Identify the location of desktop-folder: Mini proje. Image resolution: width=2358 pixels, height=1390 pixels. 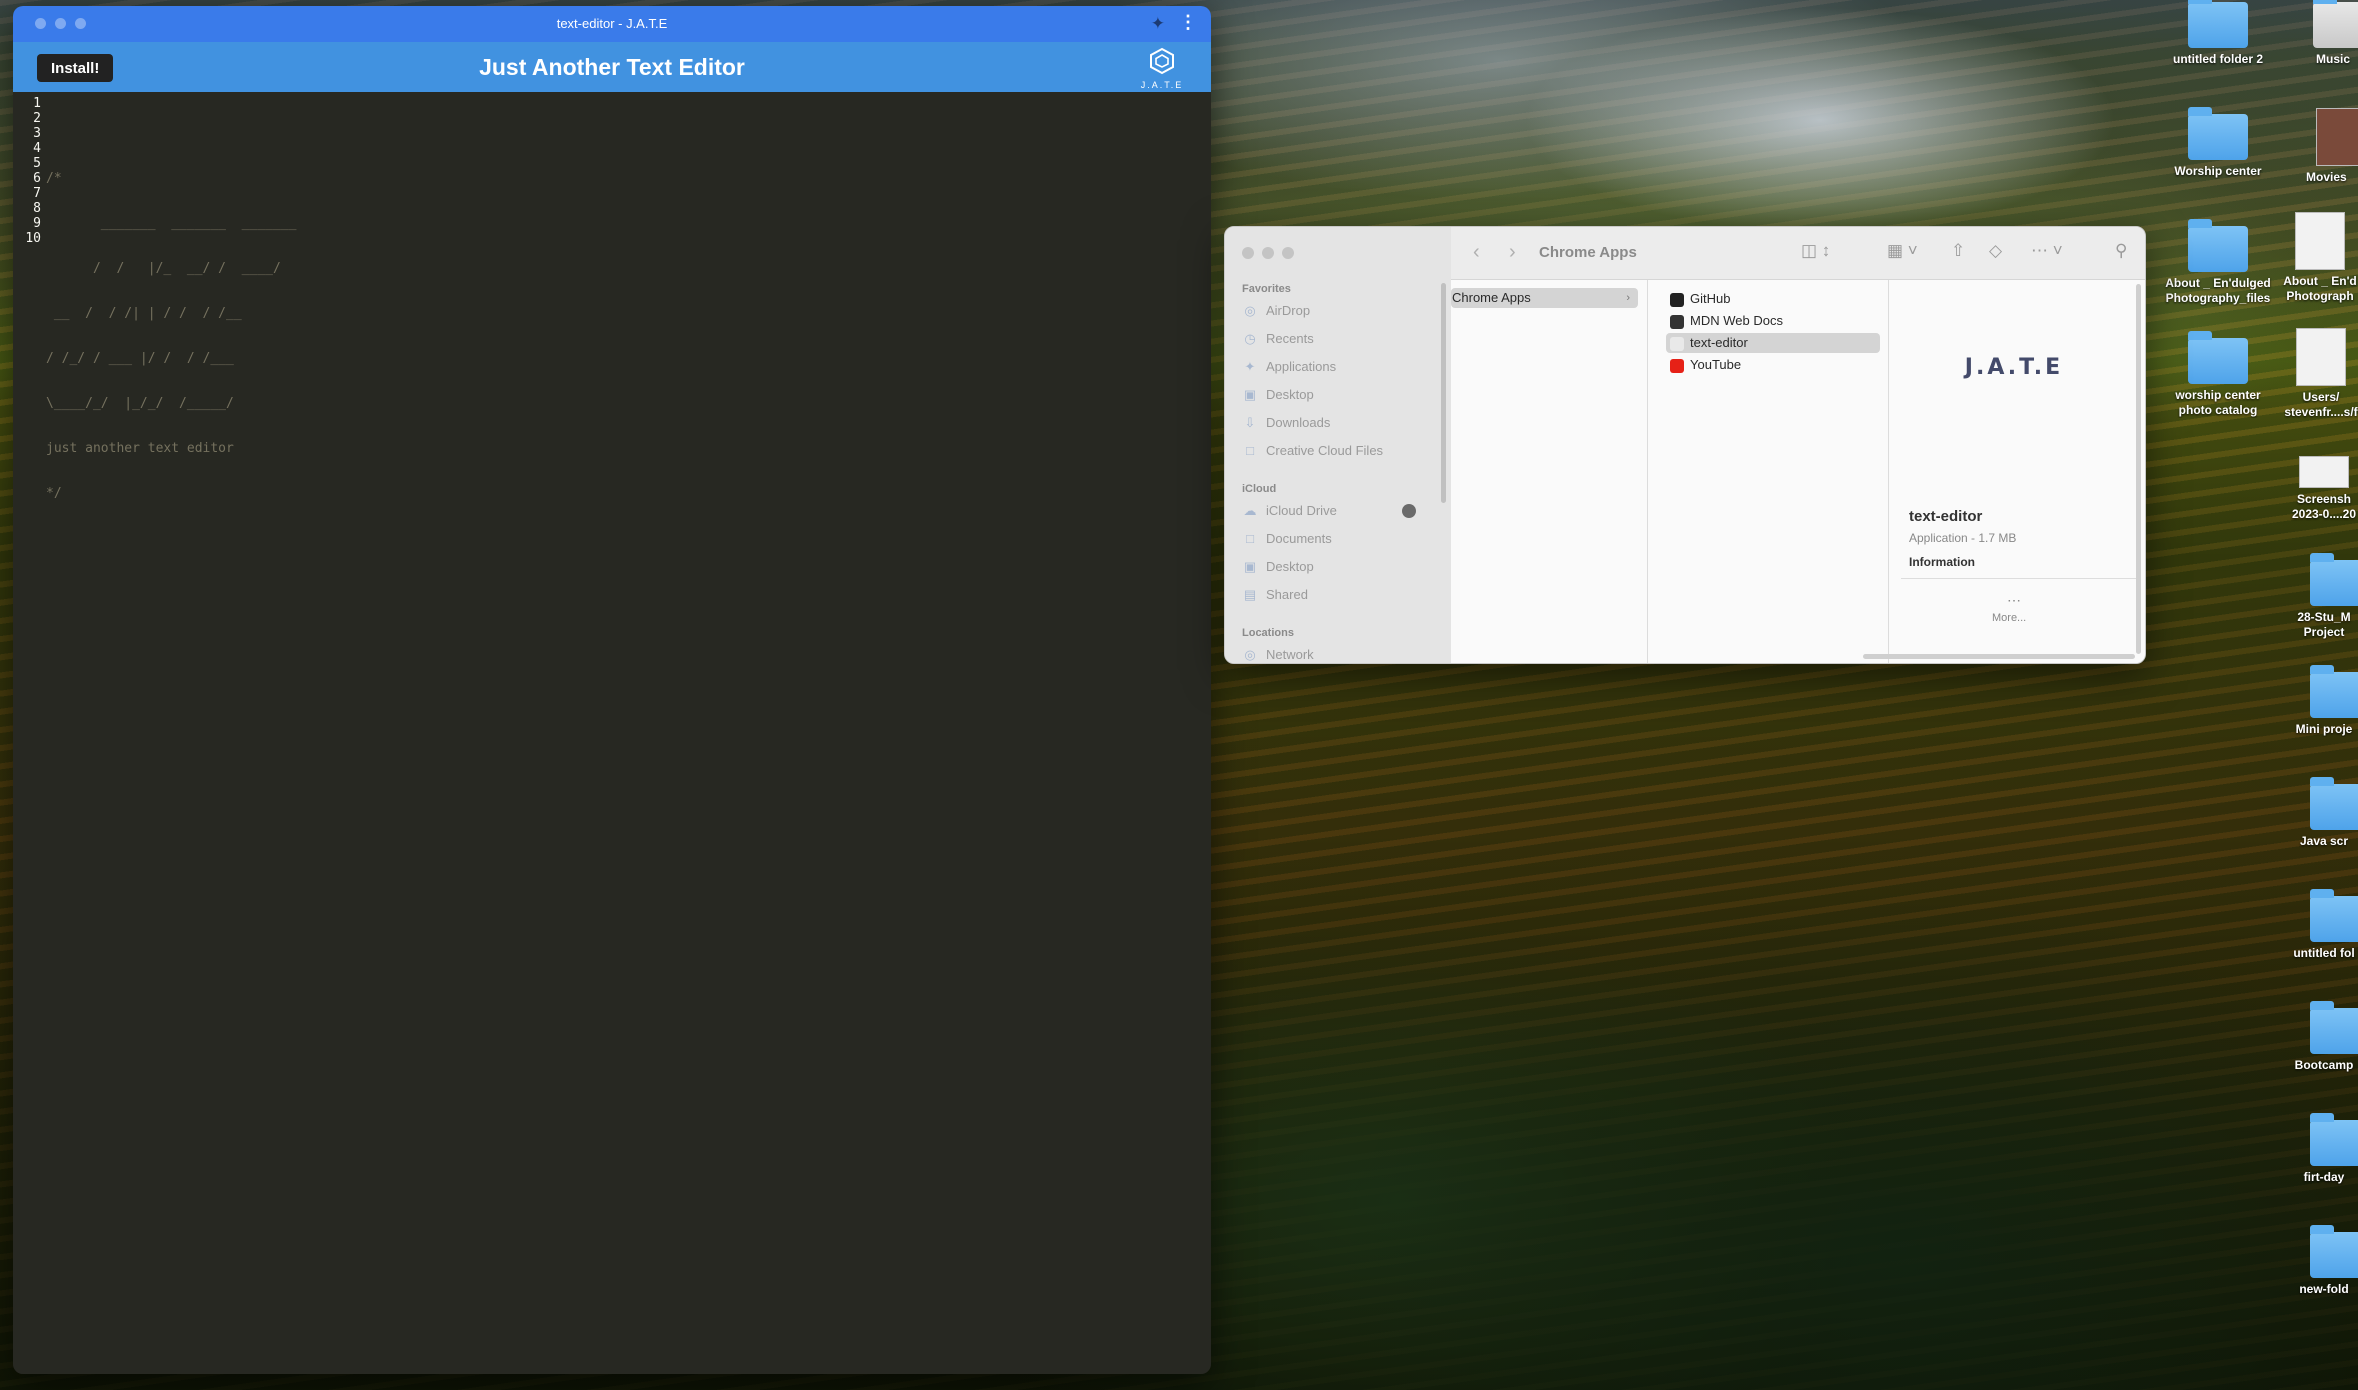
(2324, 701).